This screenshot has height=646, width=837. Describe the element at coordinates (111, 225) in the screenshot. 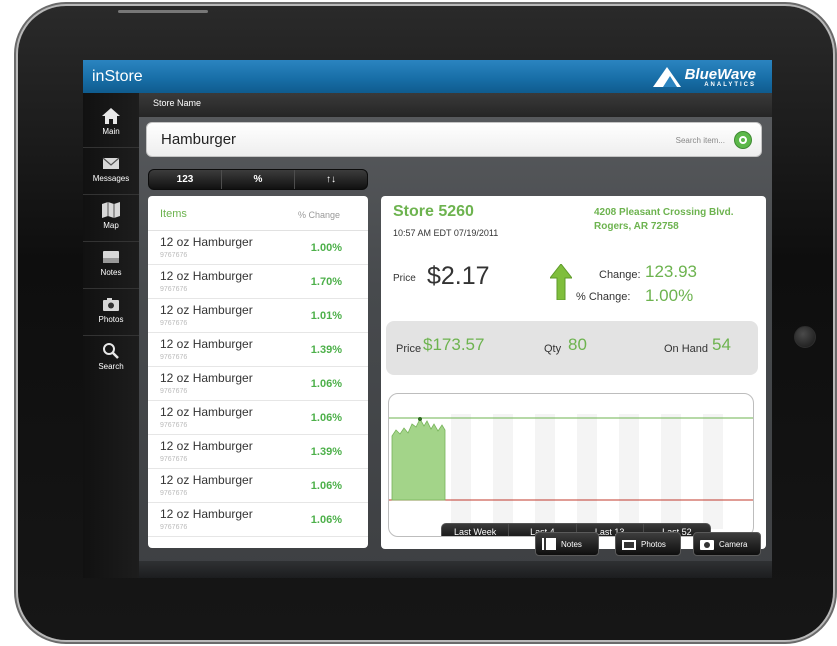

I see `sidebar-item-label: Map` at that location.